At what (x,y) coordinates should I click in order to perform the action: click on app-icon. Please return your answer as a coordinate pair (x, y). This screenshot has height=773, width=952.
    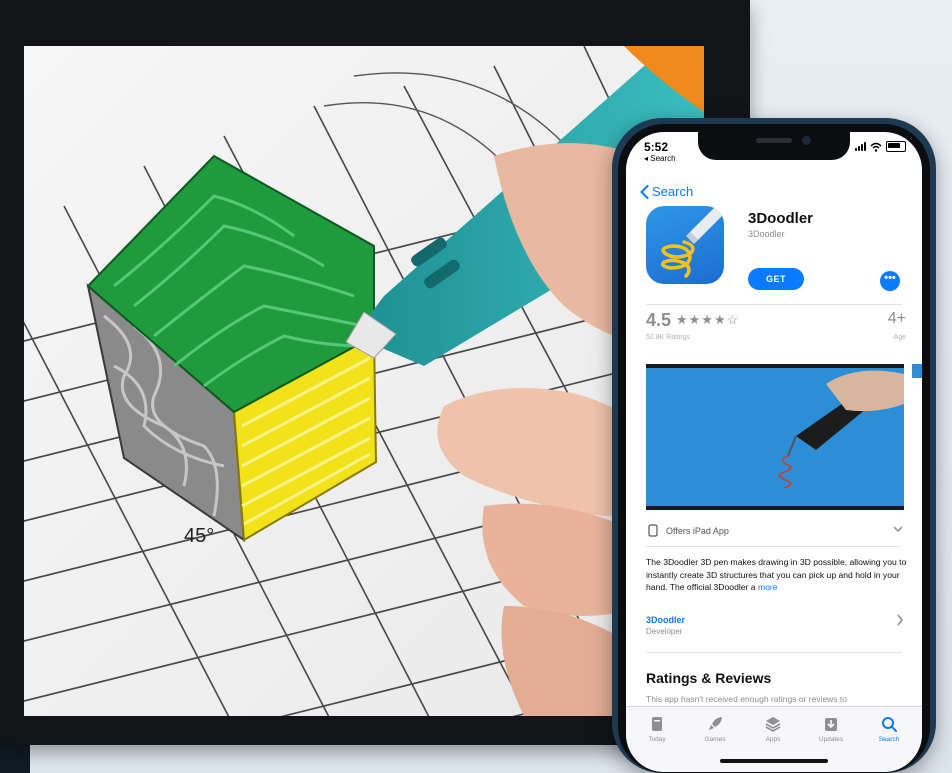
    Looking at the image, I should click on (685, 245).